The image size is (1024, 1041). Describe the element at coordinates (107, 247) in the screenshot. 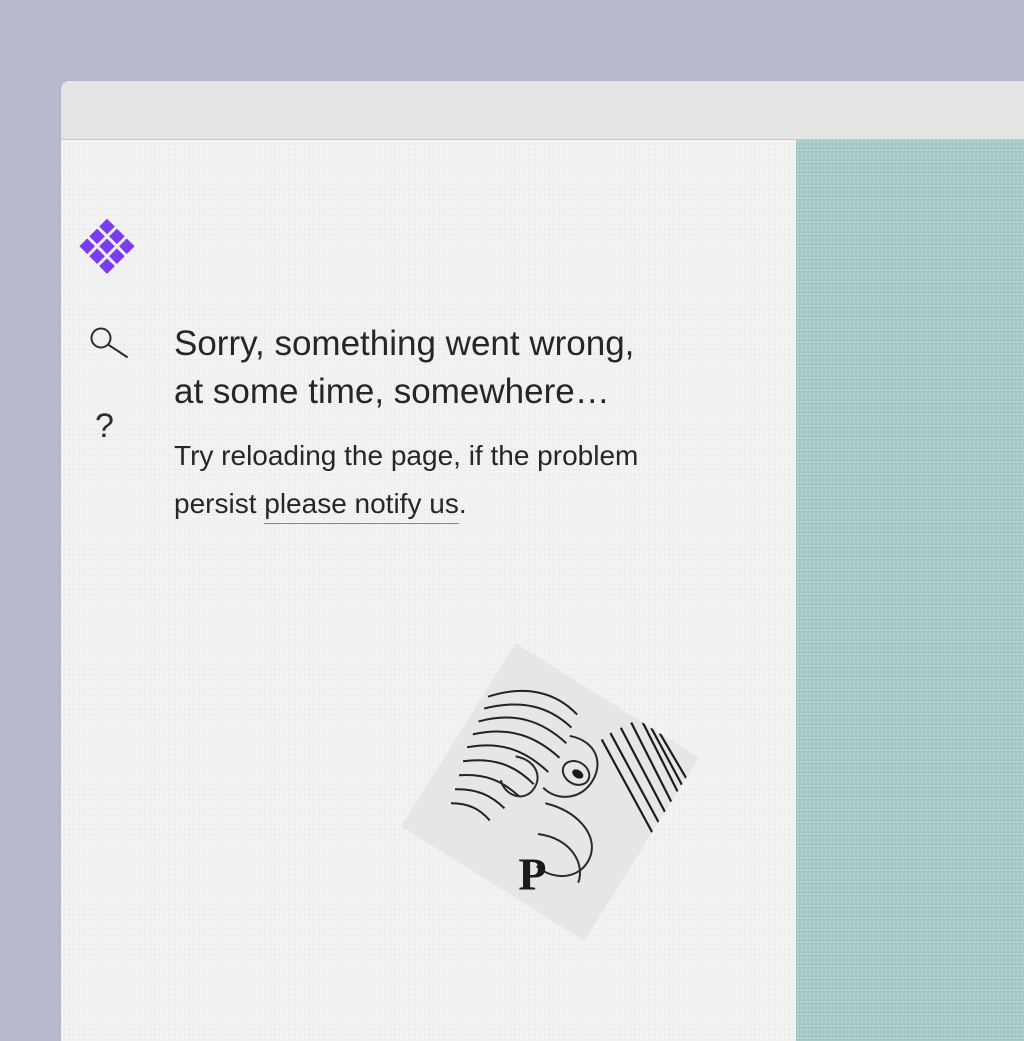

I see `logo-icon` at that location.